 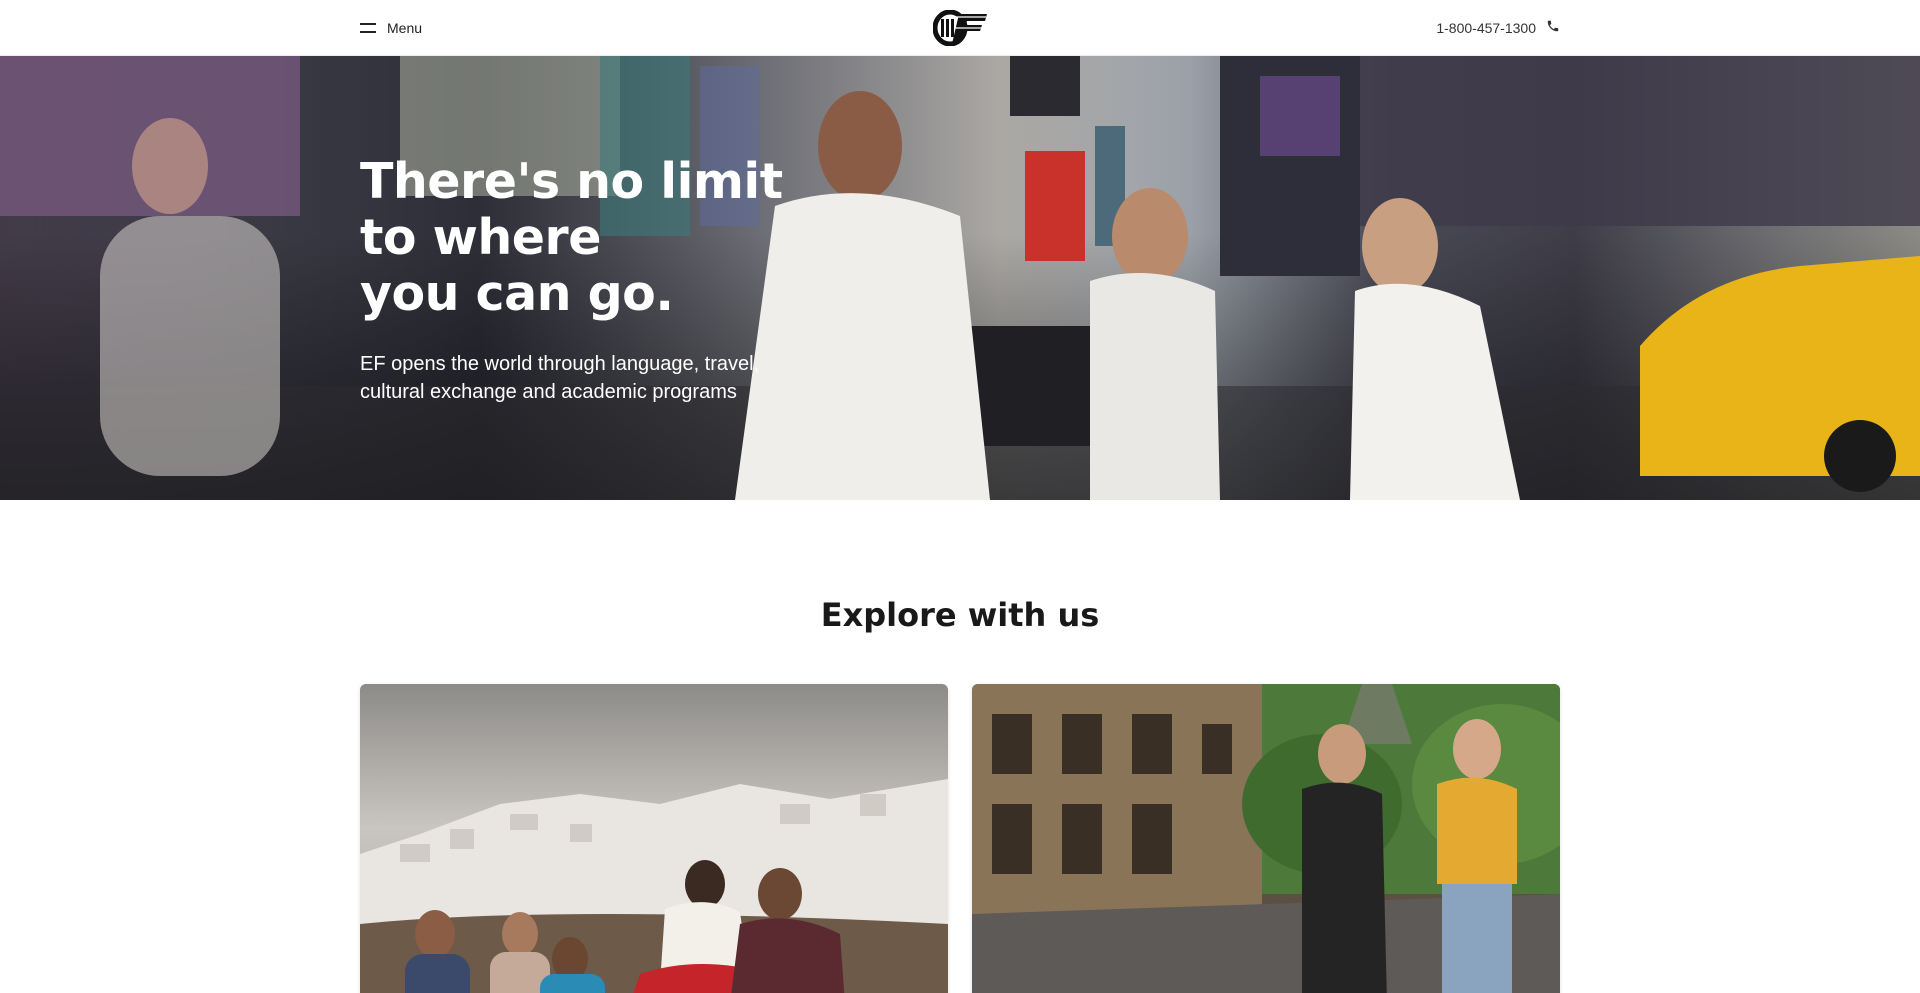 I want to click on hero-title-line: There's no limit, so click(x=571, y=181).